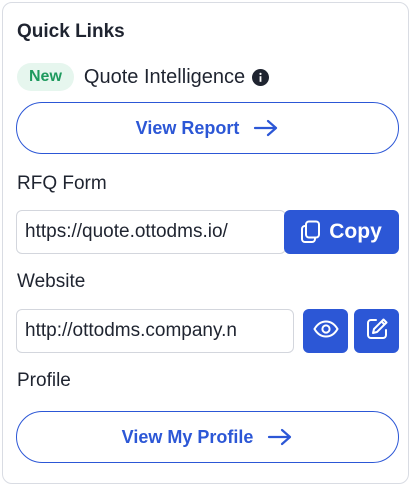 Image resolution: width=413 pixels, height=488 pixels. I want to click on new-badge: New, so click(45, 77).